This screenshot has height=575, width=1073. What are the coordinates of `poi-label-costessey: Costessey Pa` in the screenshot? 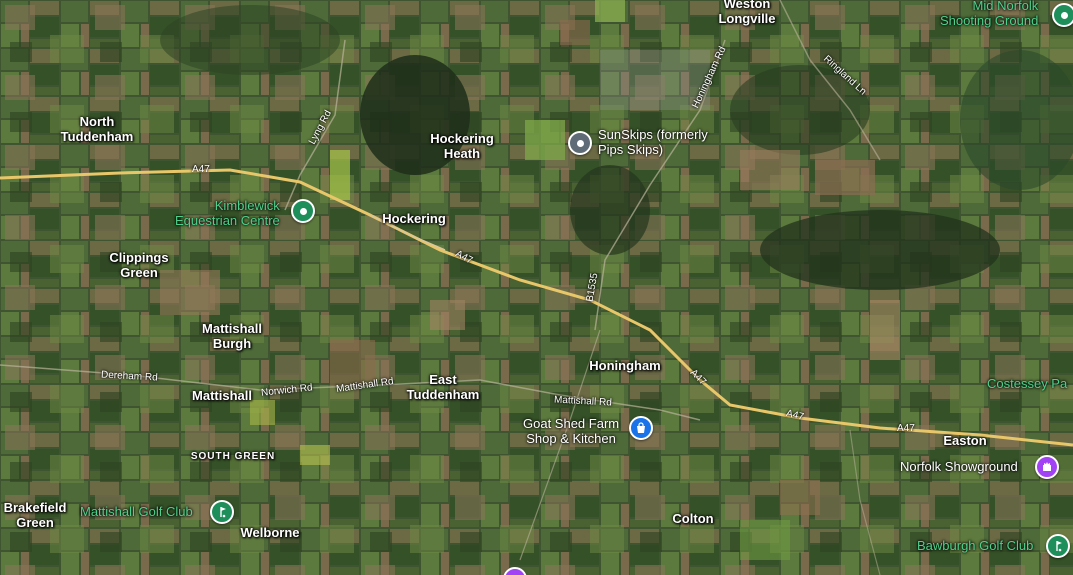 It's located at (1027, 383).